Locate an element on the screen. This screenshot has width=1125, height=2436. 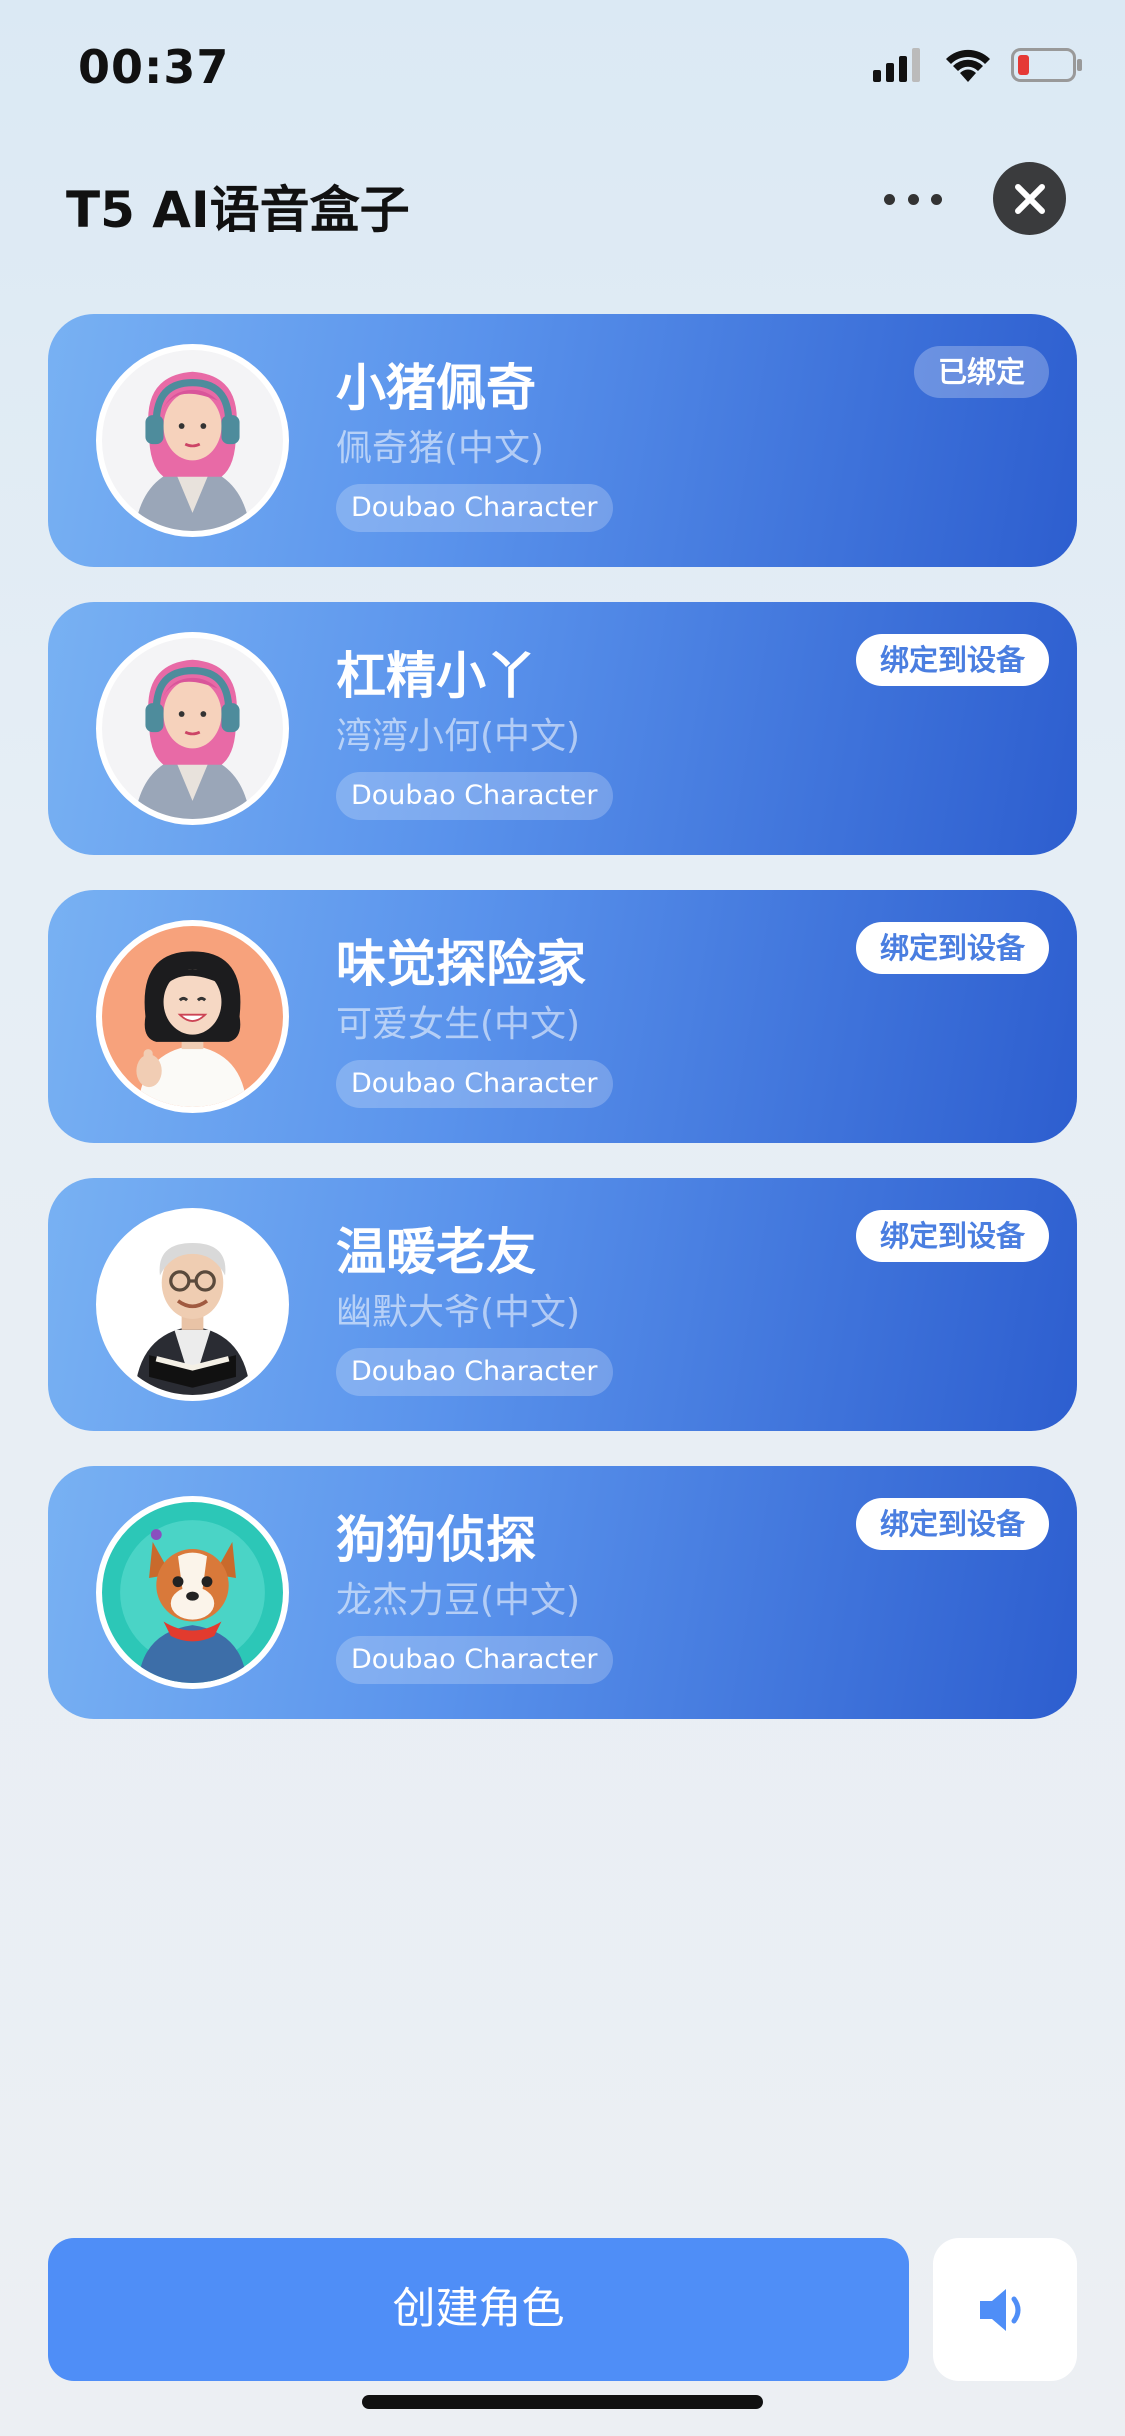
character-voice: 龙杰力豆(中文) is located at coordinates (458, 1600).